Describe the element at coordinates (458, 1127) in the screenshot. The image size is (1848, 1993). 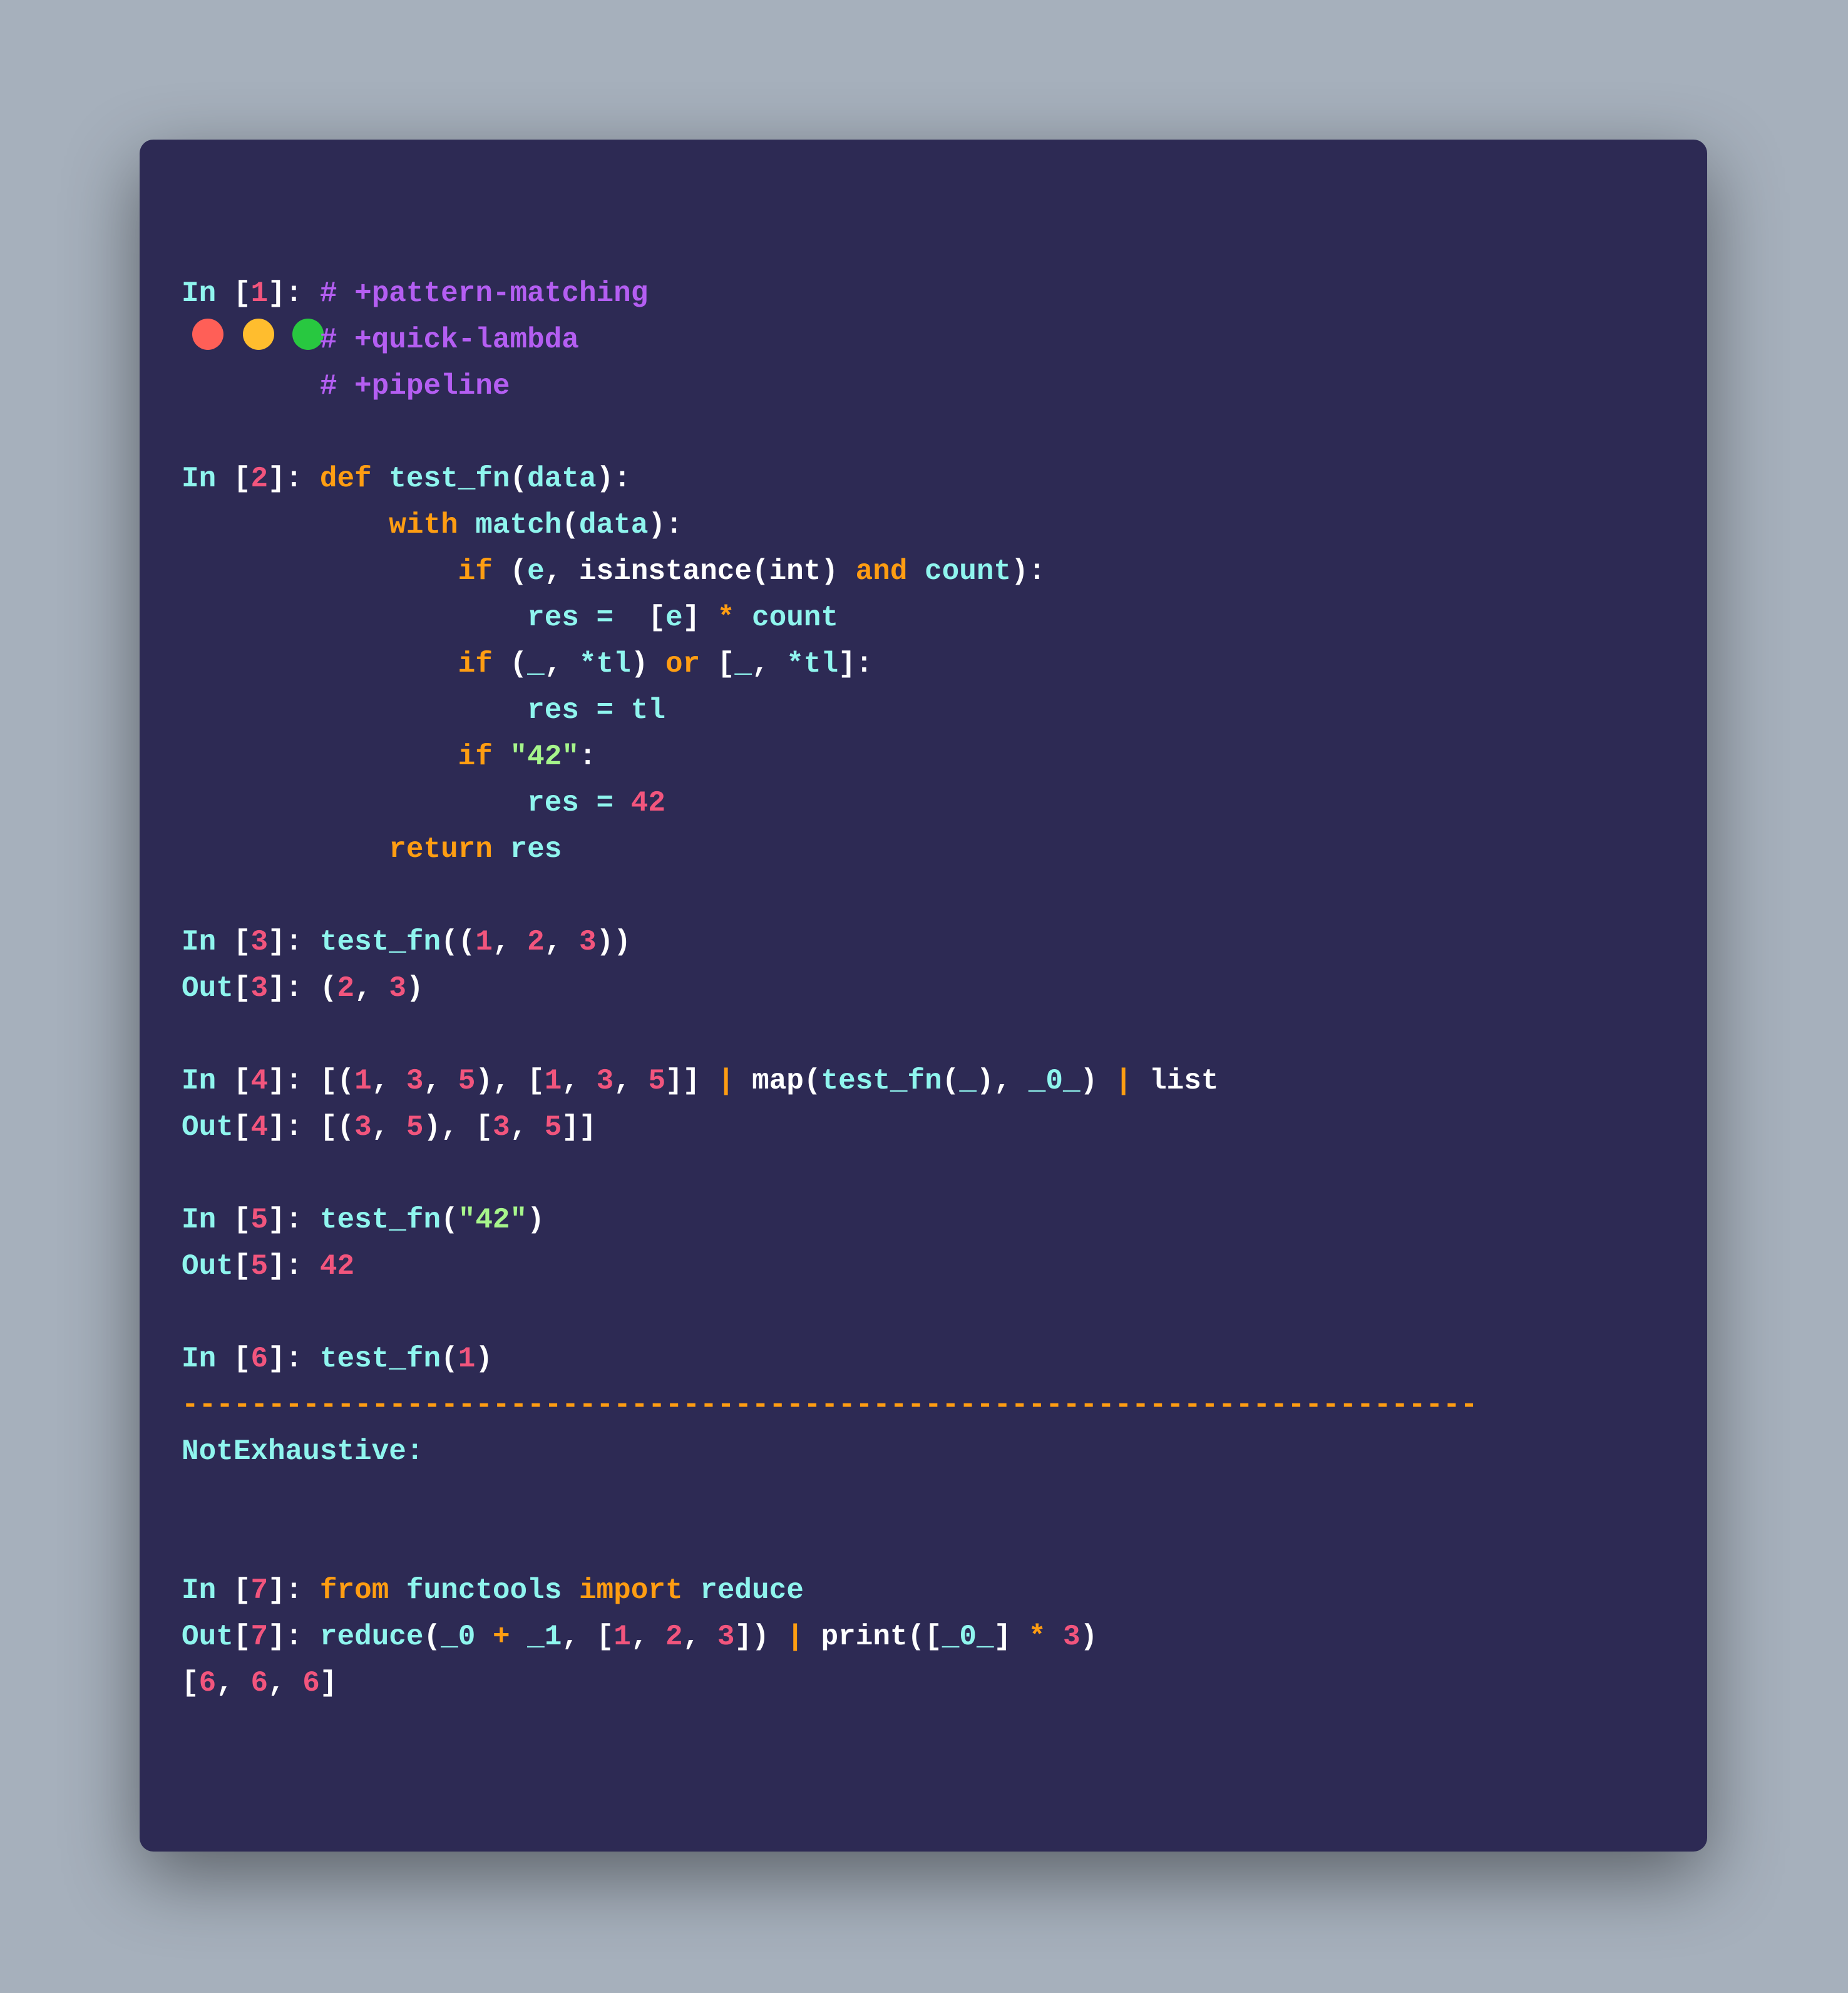
I see `code-token: ), [` at that location.